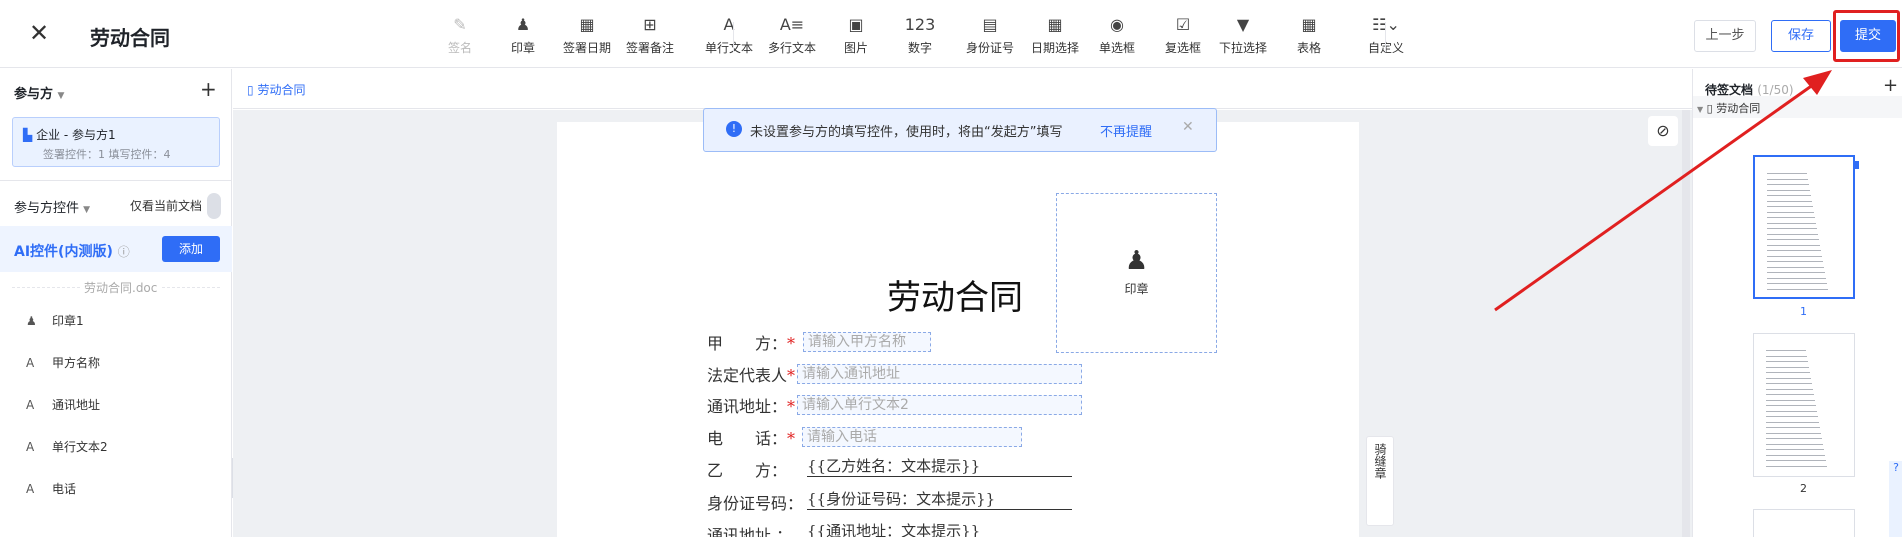 The height and width of the screenshot is (537, 1902). I want to click on annotation-arrow, so click(1663, 191).